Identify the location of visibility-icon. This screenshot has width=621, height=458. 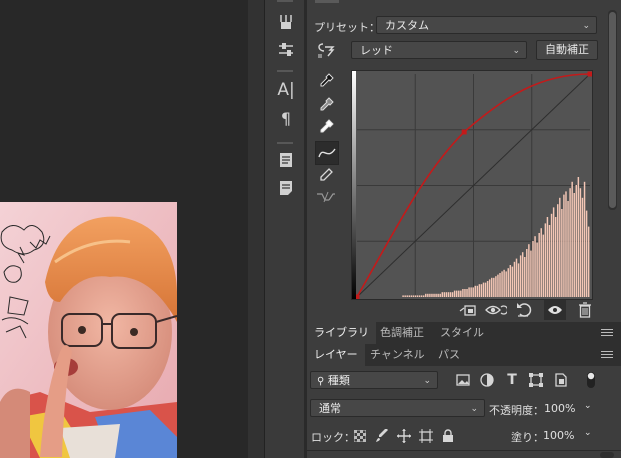
(555, 310).